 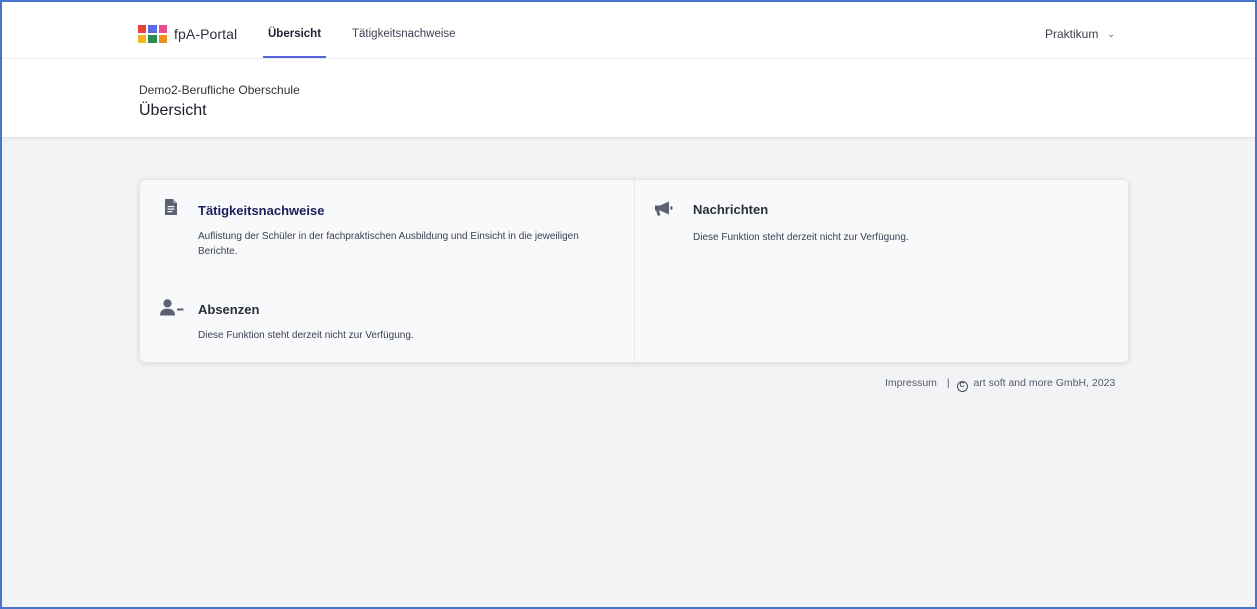 What do you see at coordinates (962, 386) in the screenshot?
I see `copyright-icon: C` at bounding box center [962, 386].